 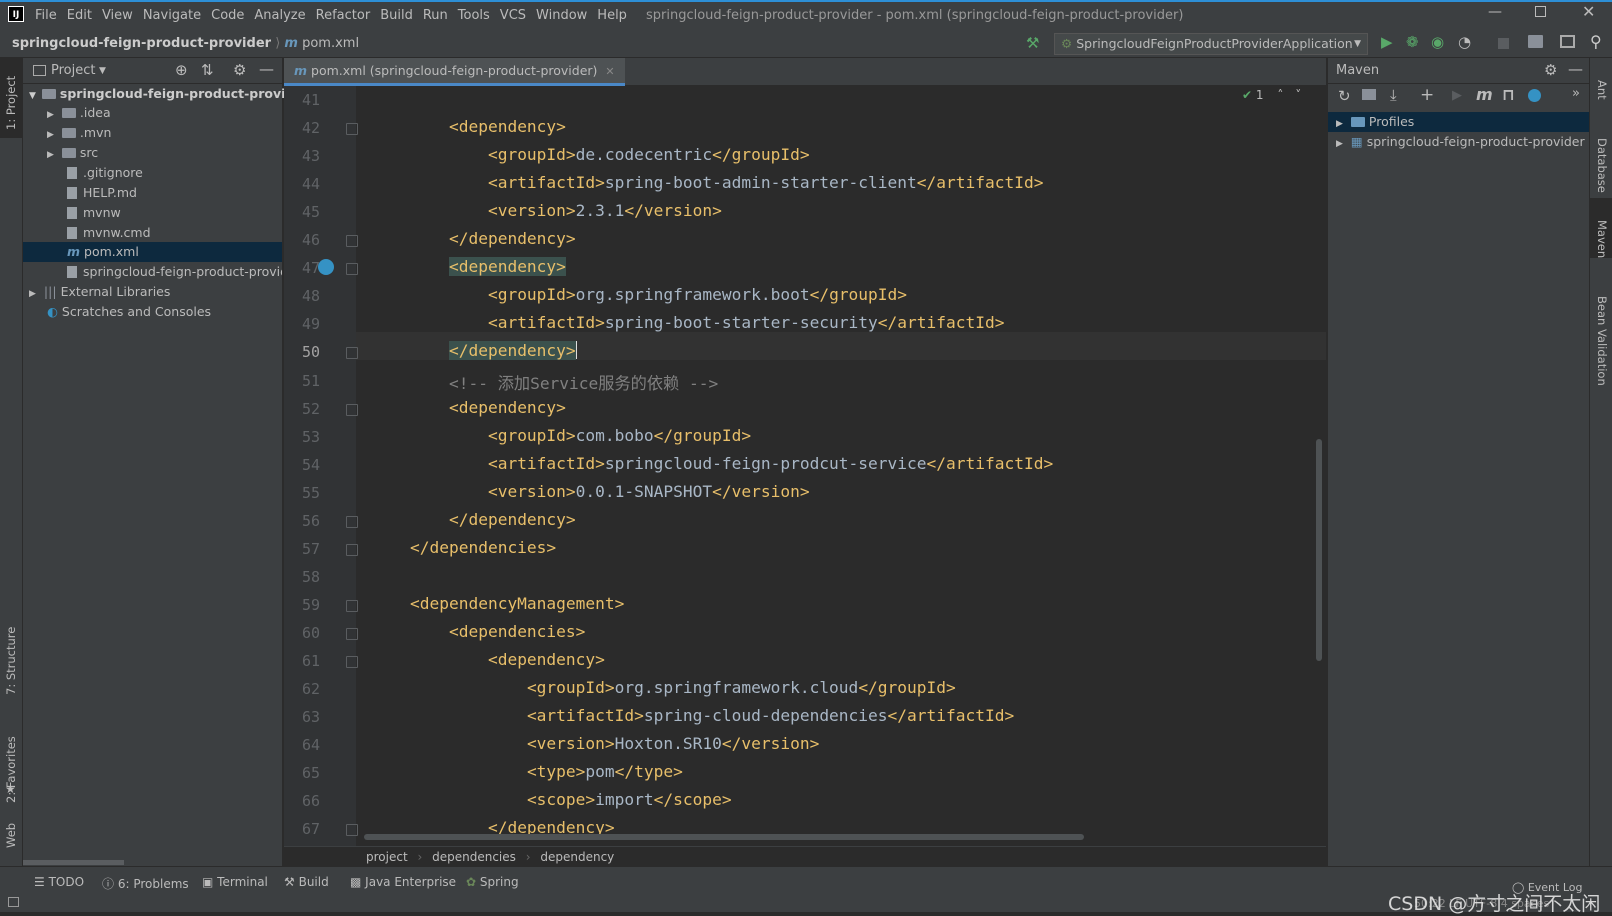 I want to click on problems-tool-button: ⓘ 6: Problems, so click(x=145, y=883).